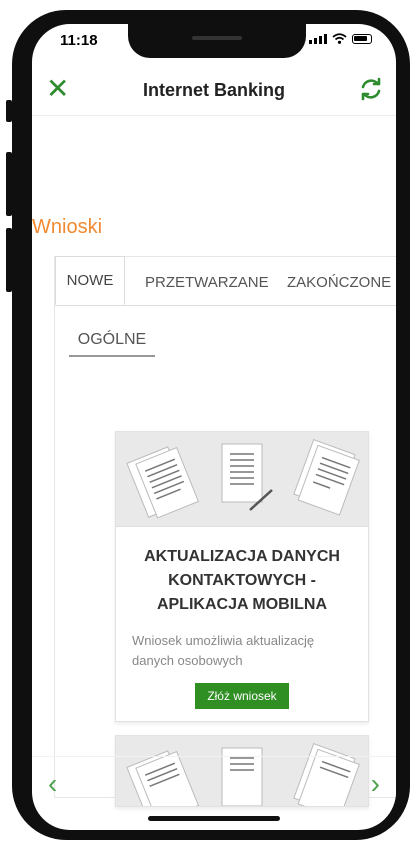  I want to click on tab-bar: NOWE PRZETWARZANE ZAKOŃCZONE, so click(225, 281).